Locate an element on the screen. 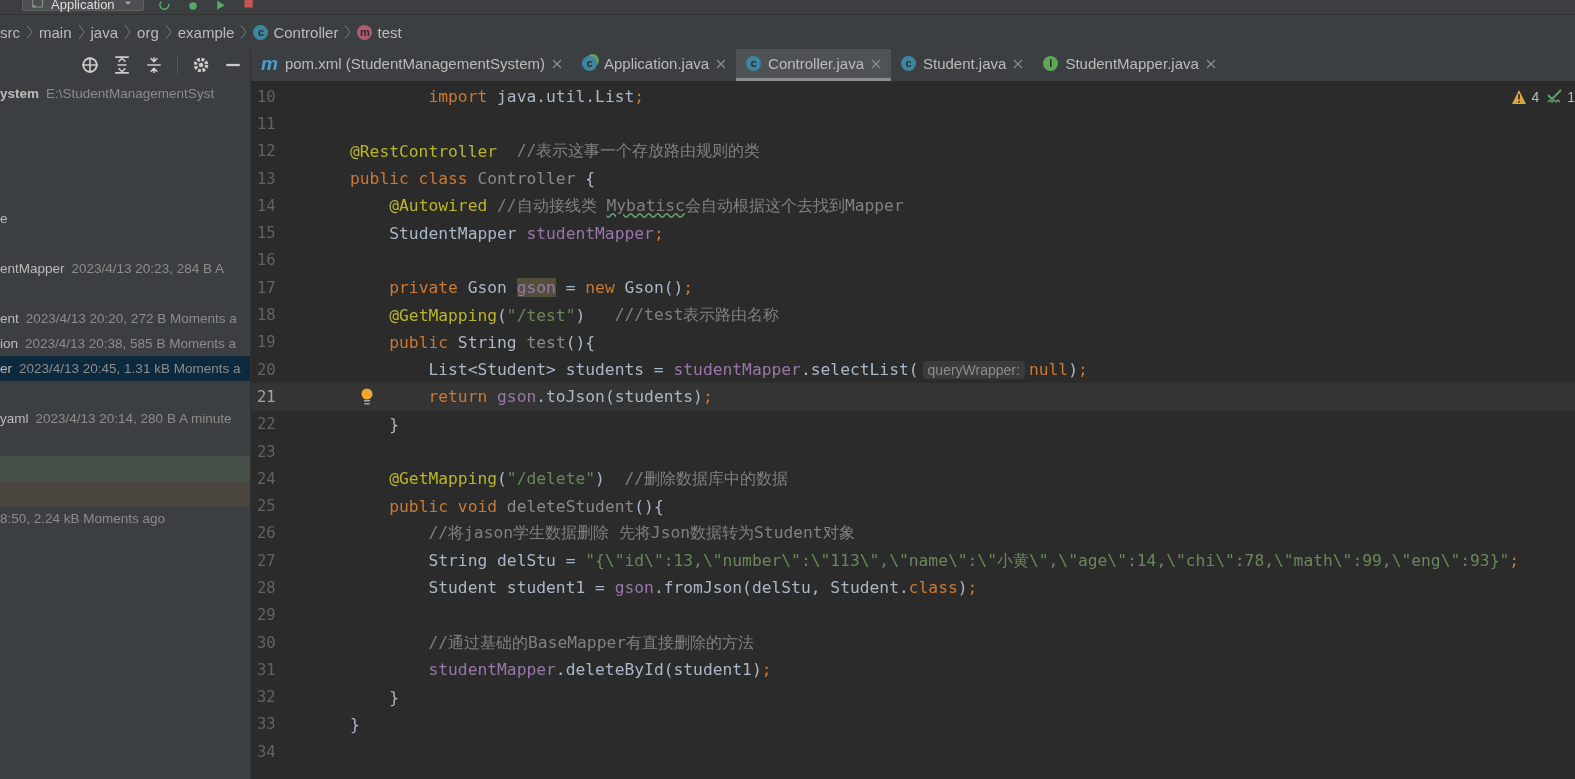  editor-tab: c Controller.java is located at coordinates (813, 65).